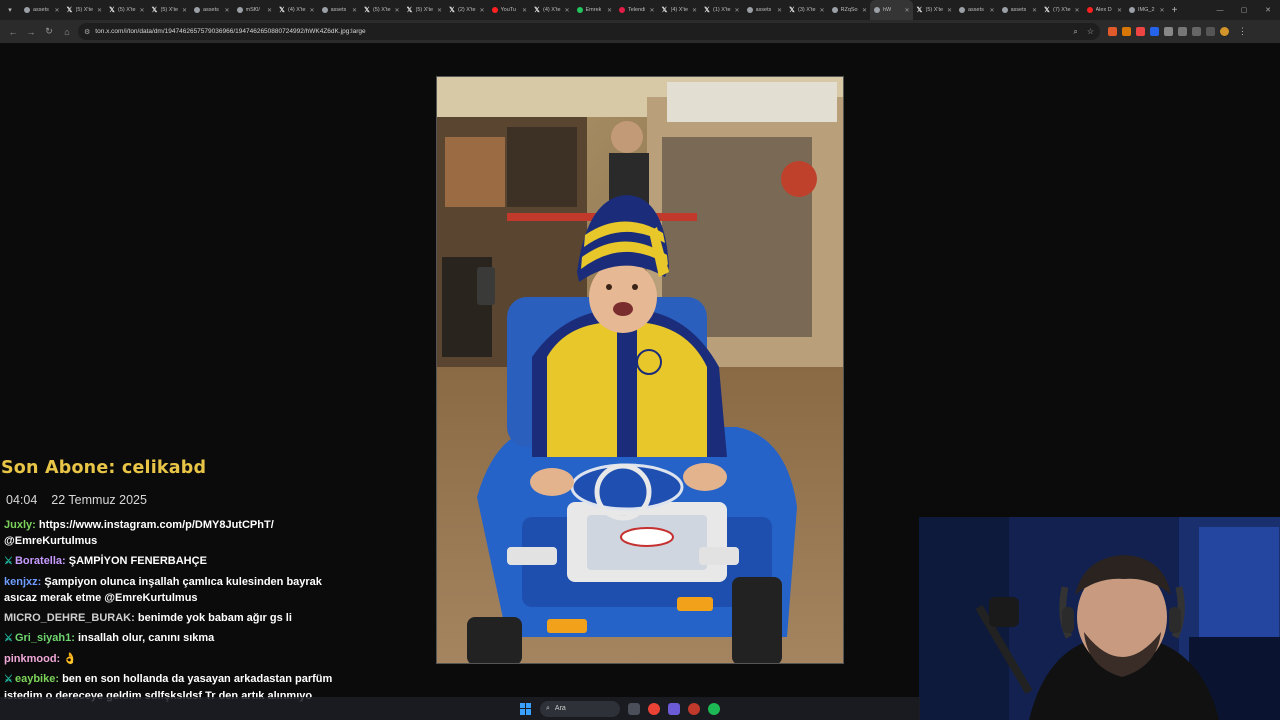  I want to click on taskbar-search: ⌕ Ara, so click(580, 708).